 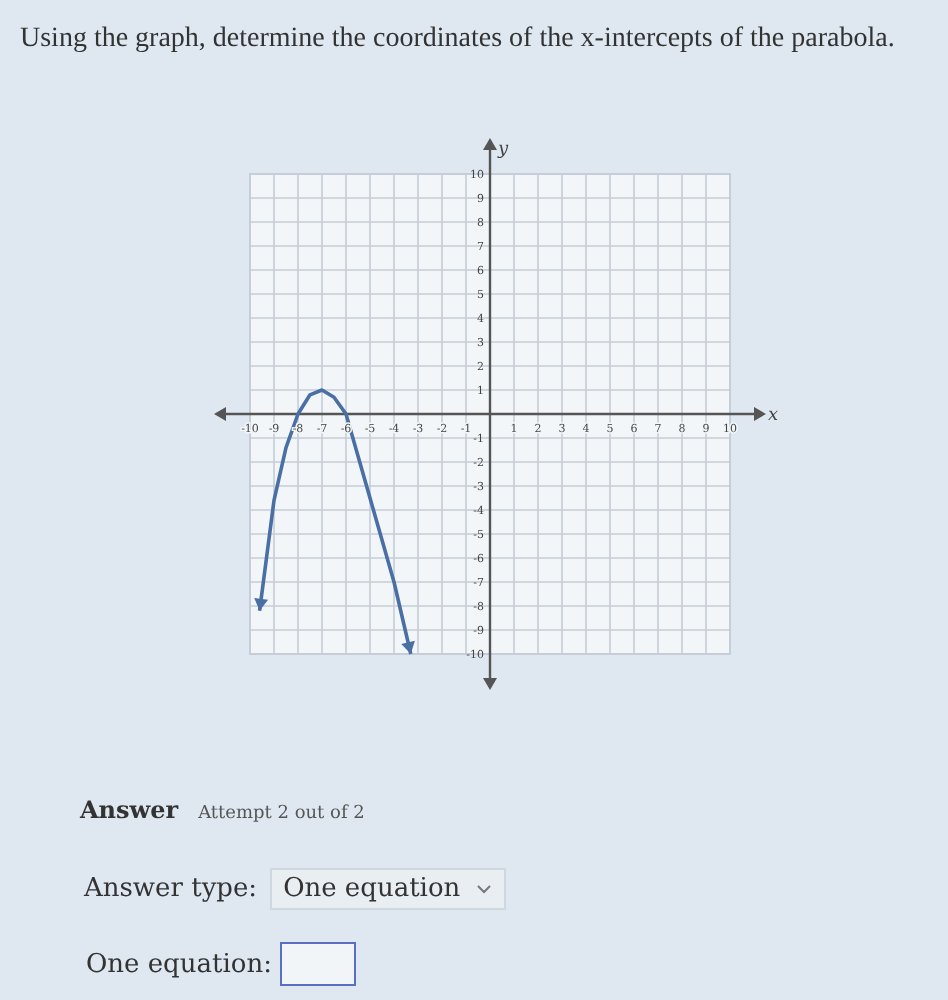 I want to click on attempt-counter: Attempt 2 out of 2, so click(x=281, y=814).